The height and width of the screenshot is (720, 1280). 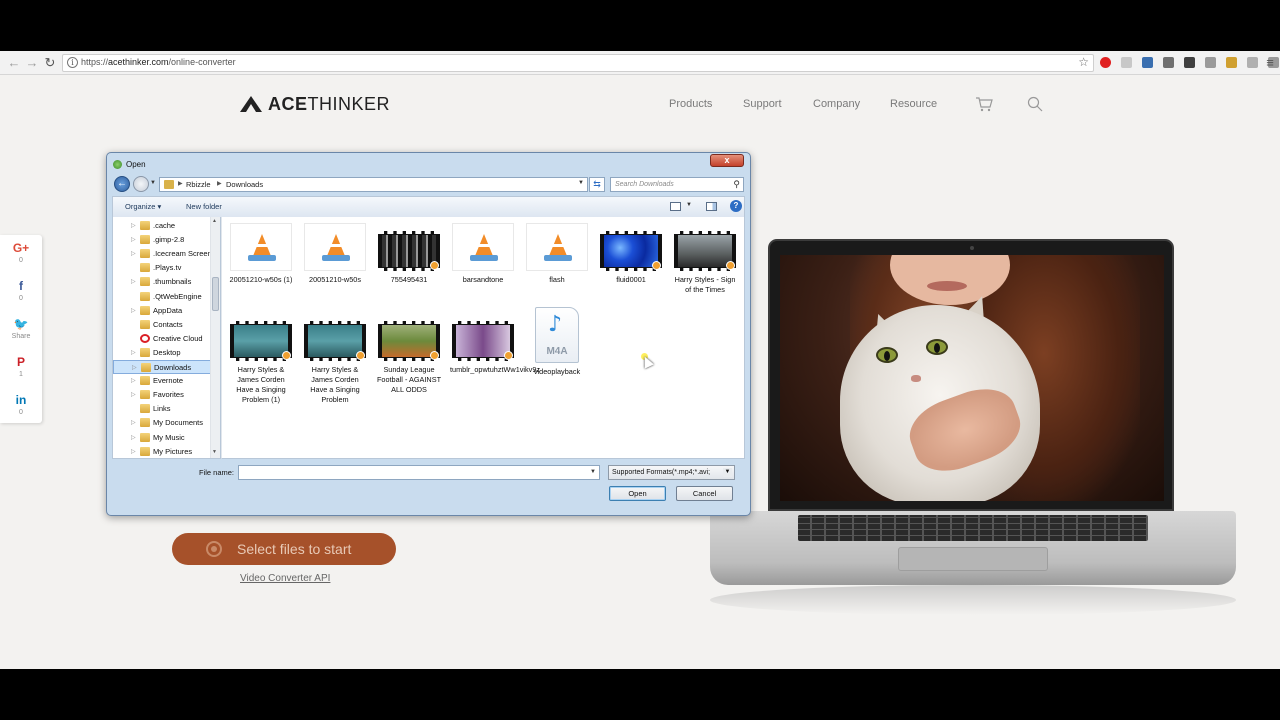 I want to click on video-converter-api-link: Video Converter API, so click(x=285, y=578).